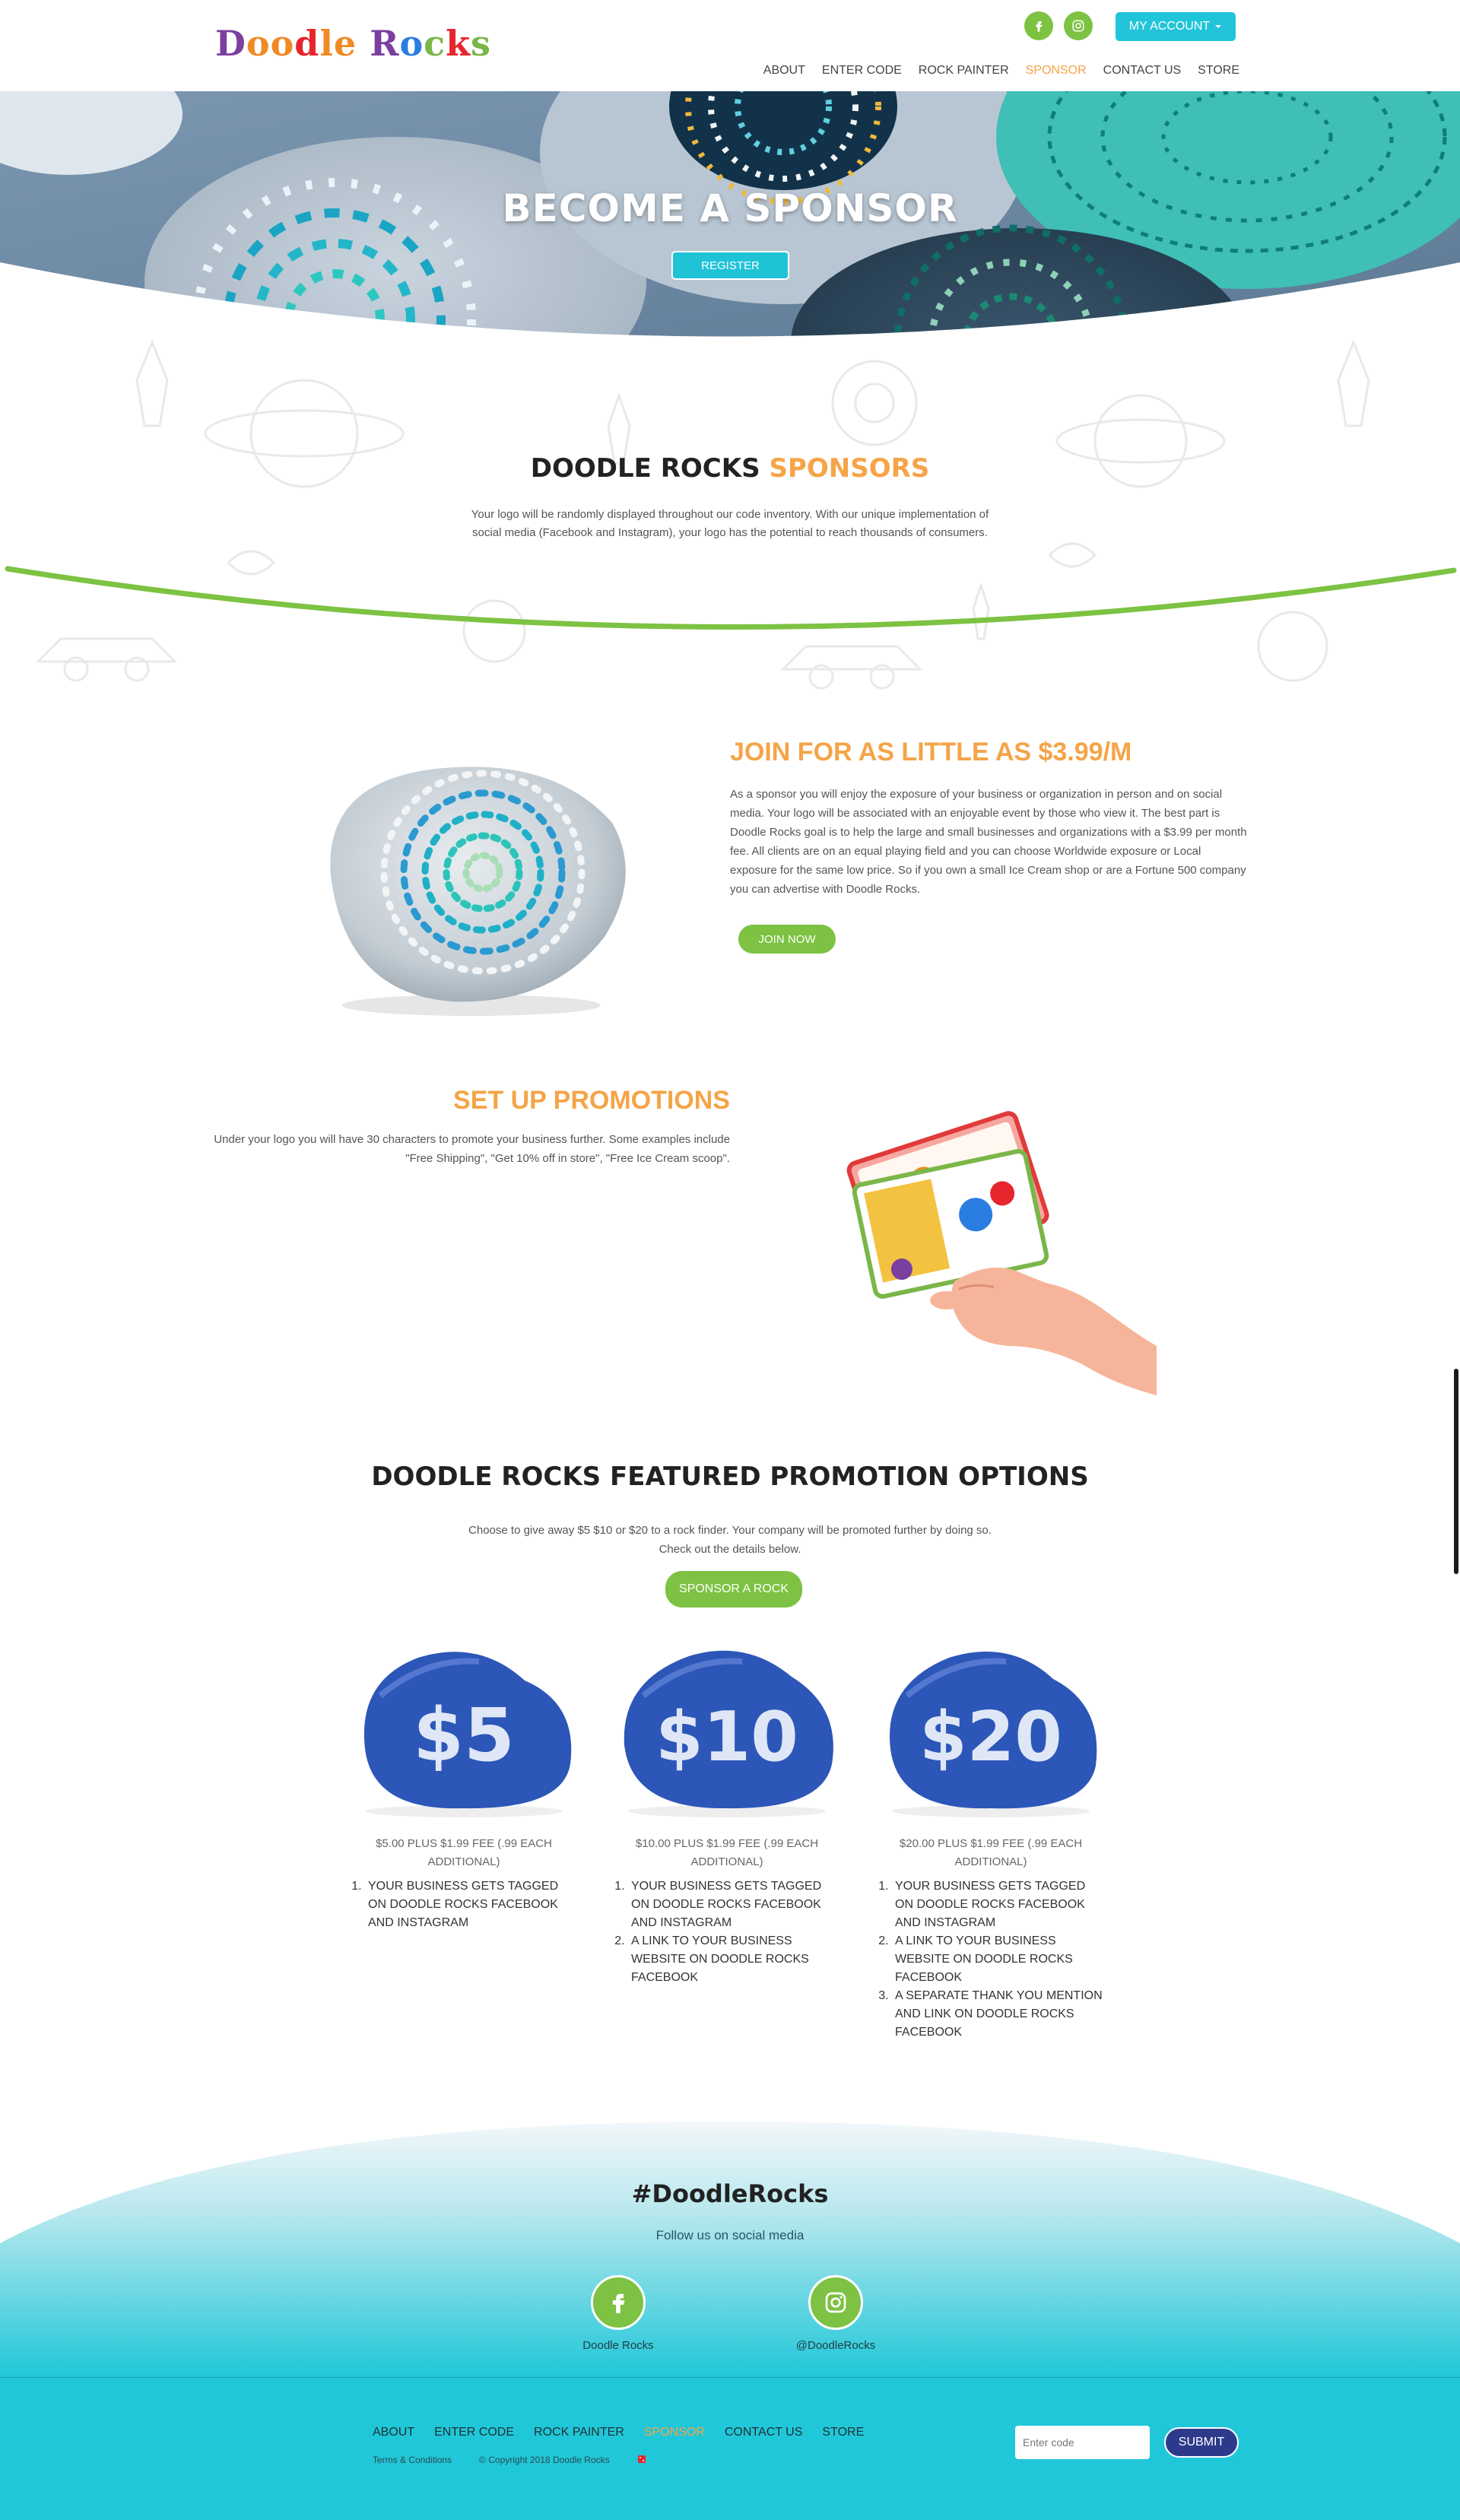 The width and height of the screenshot is (1460, 2520). What do you see at coordinates (730, 2193) in the screenshot?
I see `hashtag-title: #DoodleRocks` at bounding box center [730, 2193].